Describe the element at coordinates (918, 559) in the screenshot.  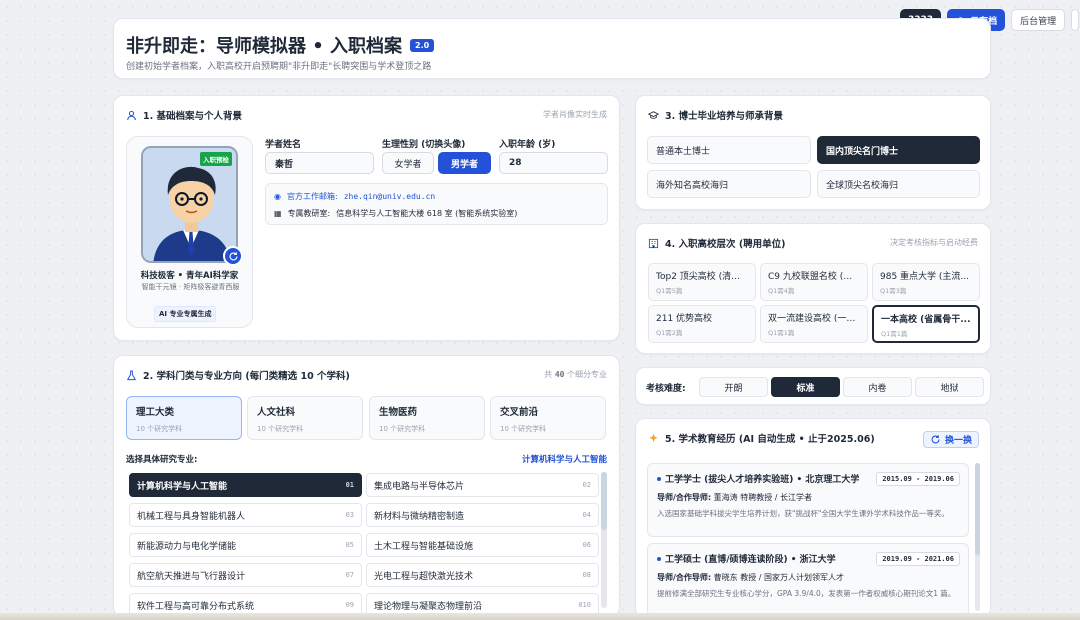
I see `experience-date: 2019.09 - 2021.06` at that location.